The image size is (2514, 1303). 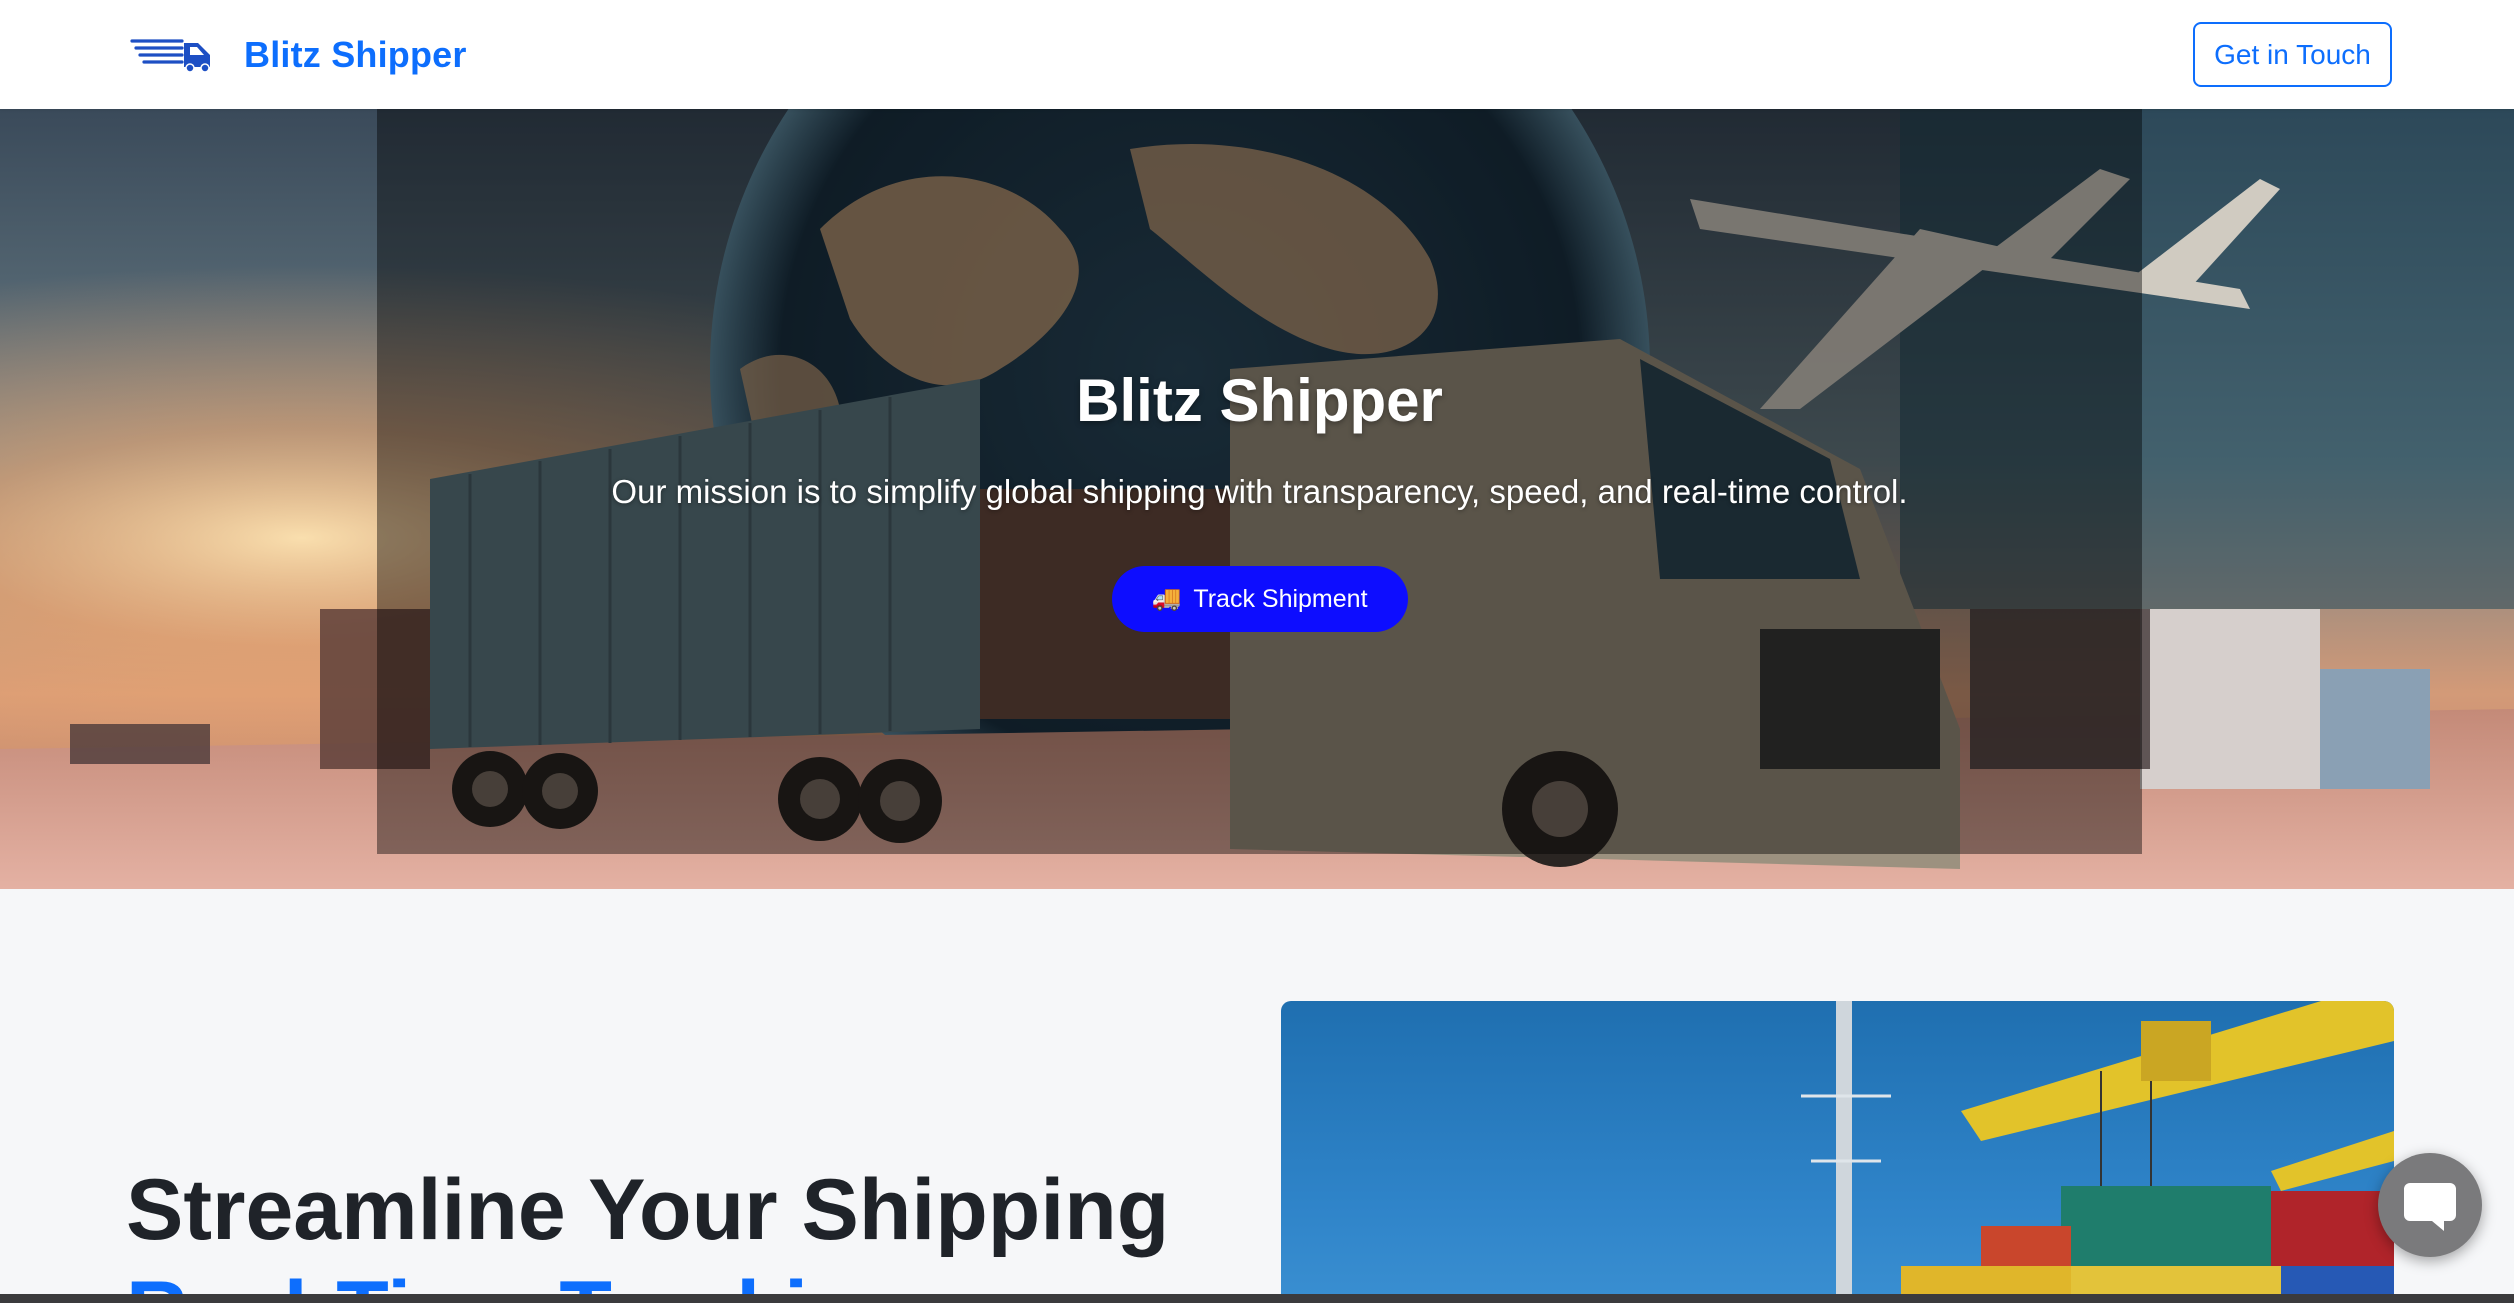 I want to click on port-image-graphic, so click(x=2097, y=1148).